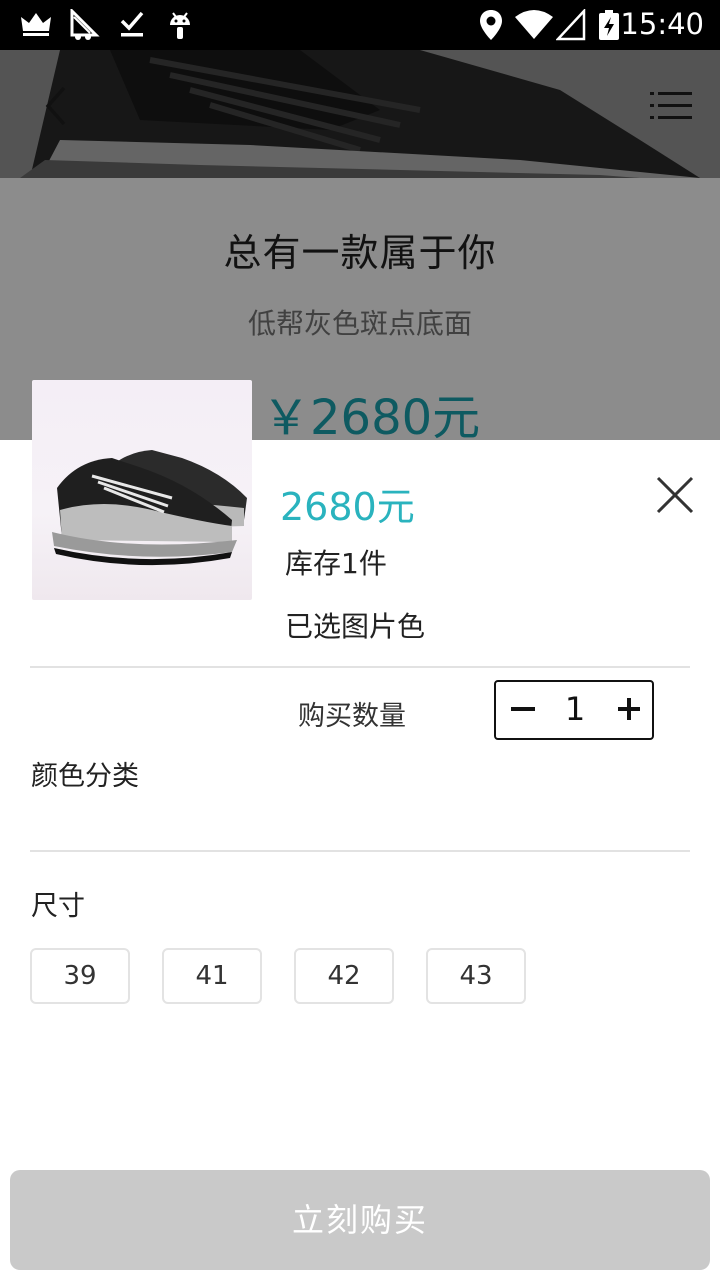 The width and height of the screenshot is (720, 1280). Describe the element at coordinates (523, 709) in the screenshot. I see `minus-icon` at that location.